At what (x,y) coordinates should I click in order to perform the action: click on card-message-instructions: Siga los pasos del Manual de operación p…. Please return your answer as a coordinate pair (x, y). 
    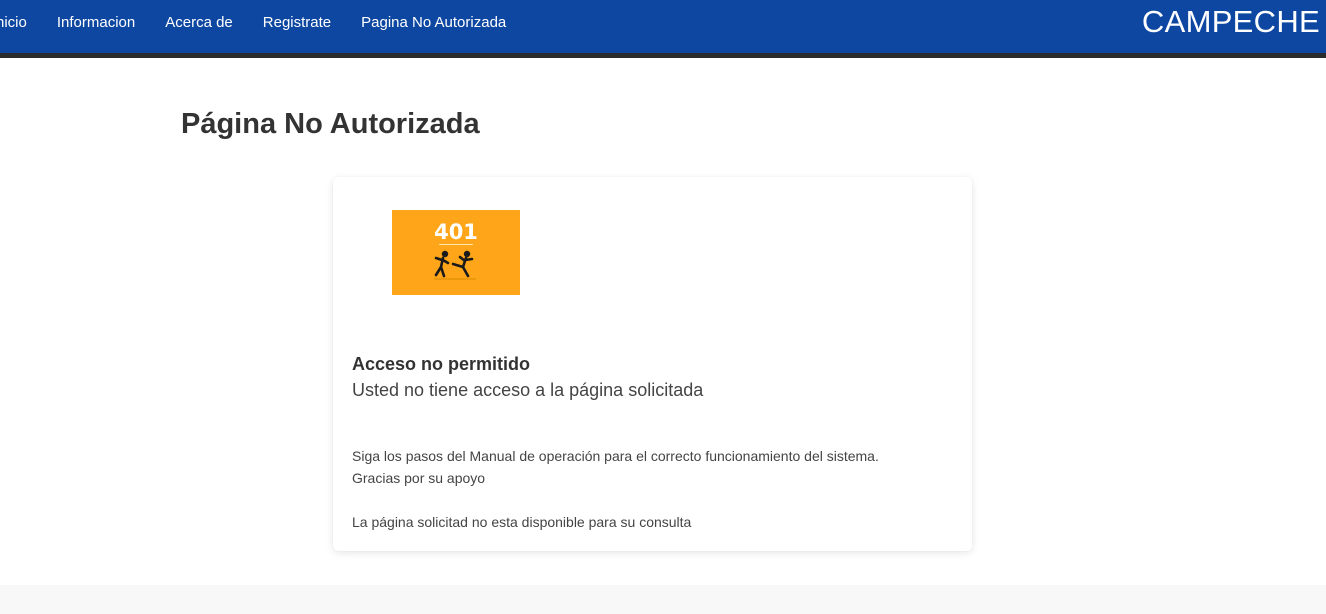
    Looking at the image, I should click on (615, 456).